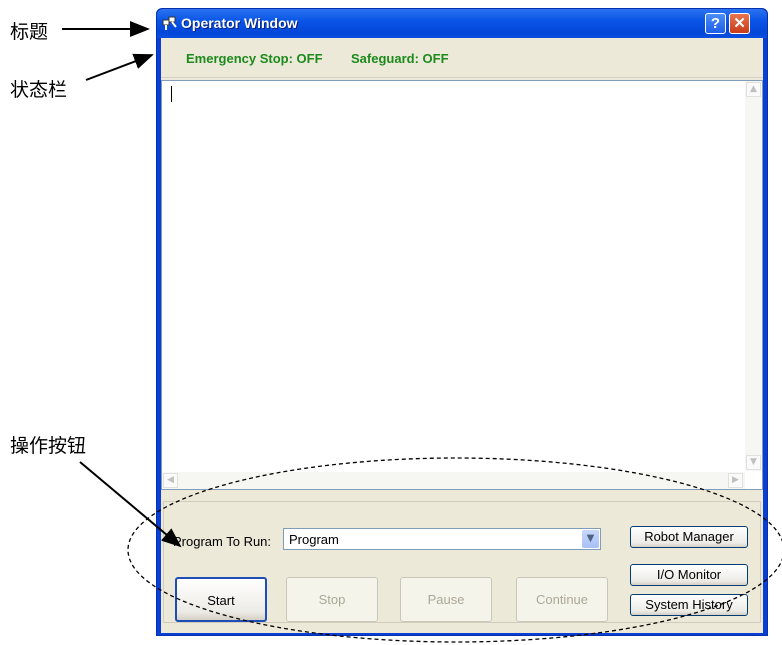 This screenshot has width=782, height=645. I want to click on status-arrow, so click(119, 67).